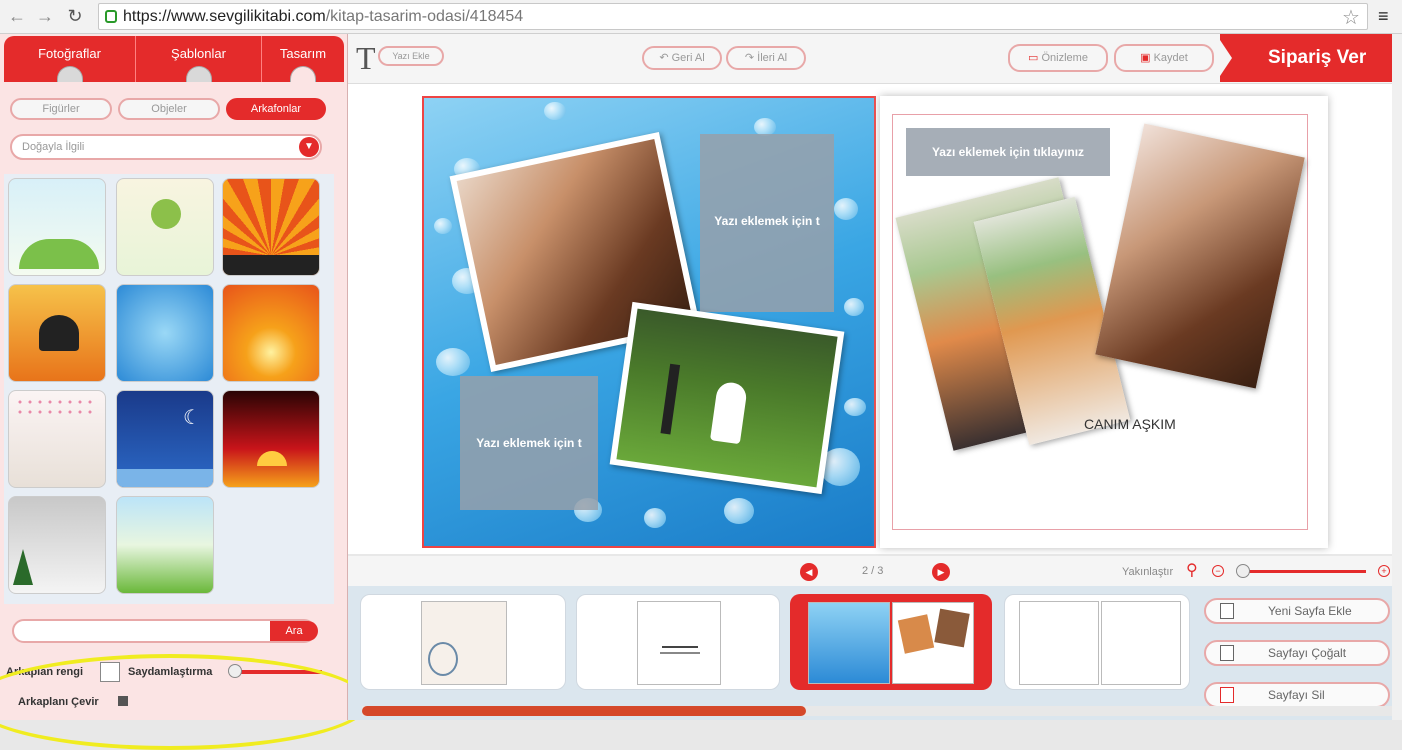 The width and height of the screenshot is (1402, 750). I want to click on highlight-ellipse, so click(185, 702).